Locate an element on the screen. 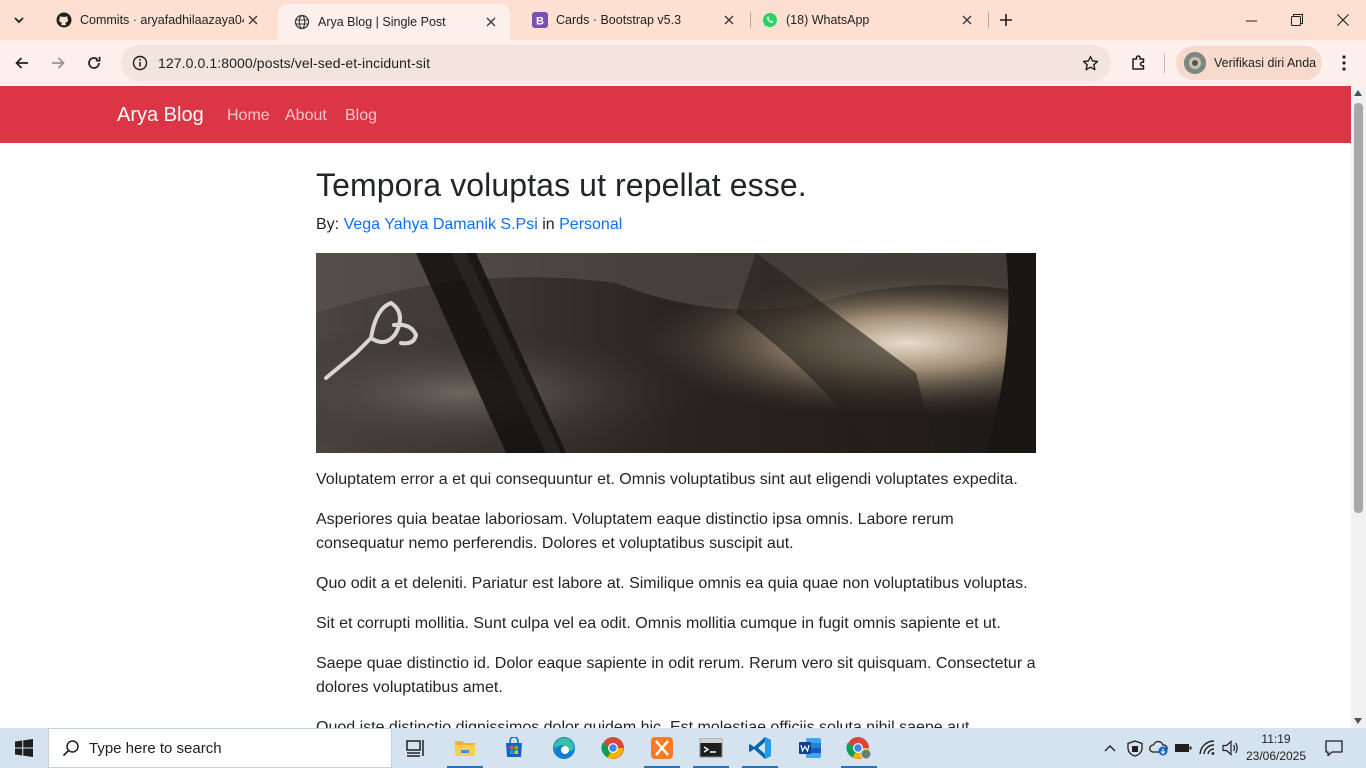 The image size is (1366, 768). puzzle-icon is located at coordinates (1138, 62).